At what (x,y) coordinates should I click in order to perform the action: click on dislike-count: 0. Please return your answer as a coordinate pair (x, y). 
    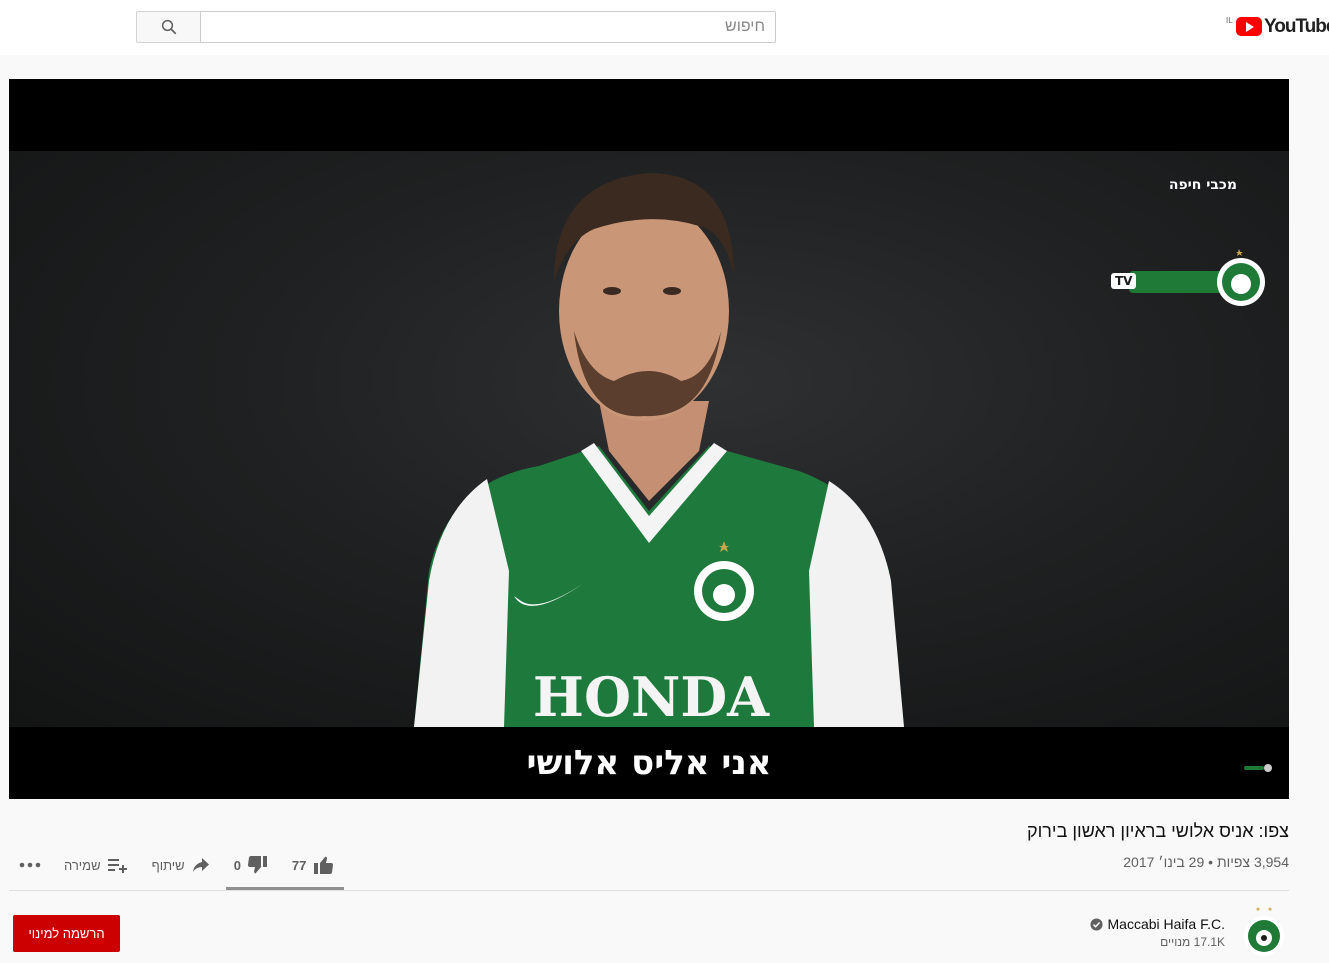
    Looking at the image, I should click on (237, 865).